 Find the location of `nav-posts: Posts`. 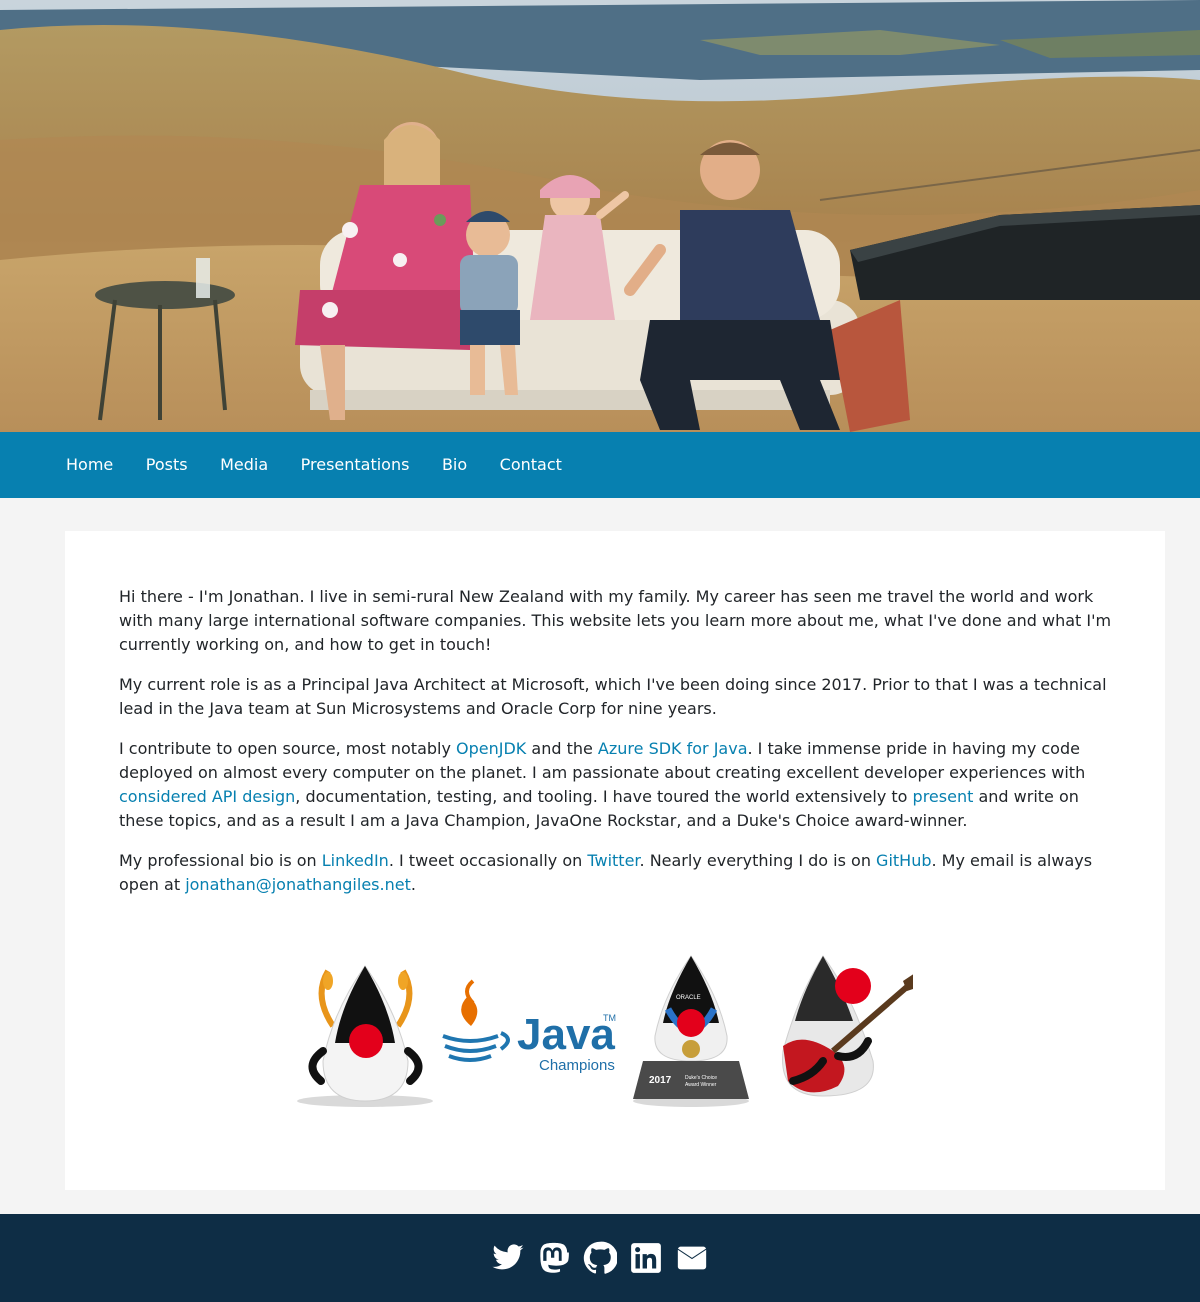

nav-posts: Posts is located at coordinates (167, 465).